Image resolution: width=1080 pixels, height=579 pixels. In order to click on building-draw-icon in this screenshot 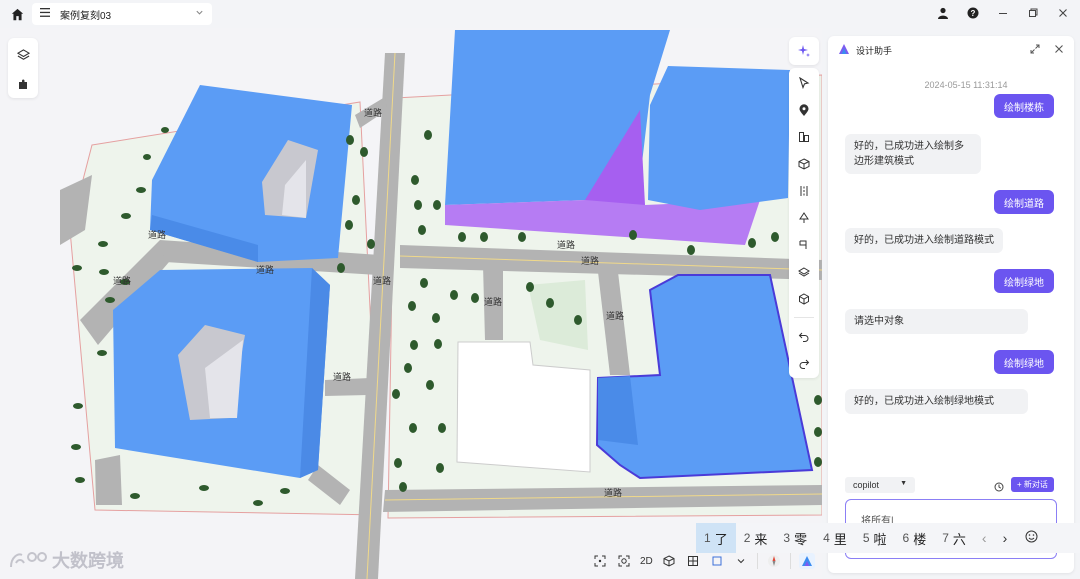, I will do `click(804, 137)`.